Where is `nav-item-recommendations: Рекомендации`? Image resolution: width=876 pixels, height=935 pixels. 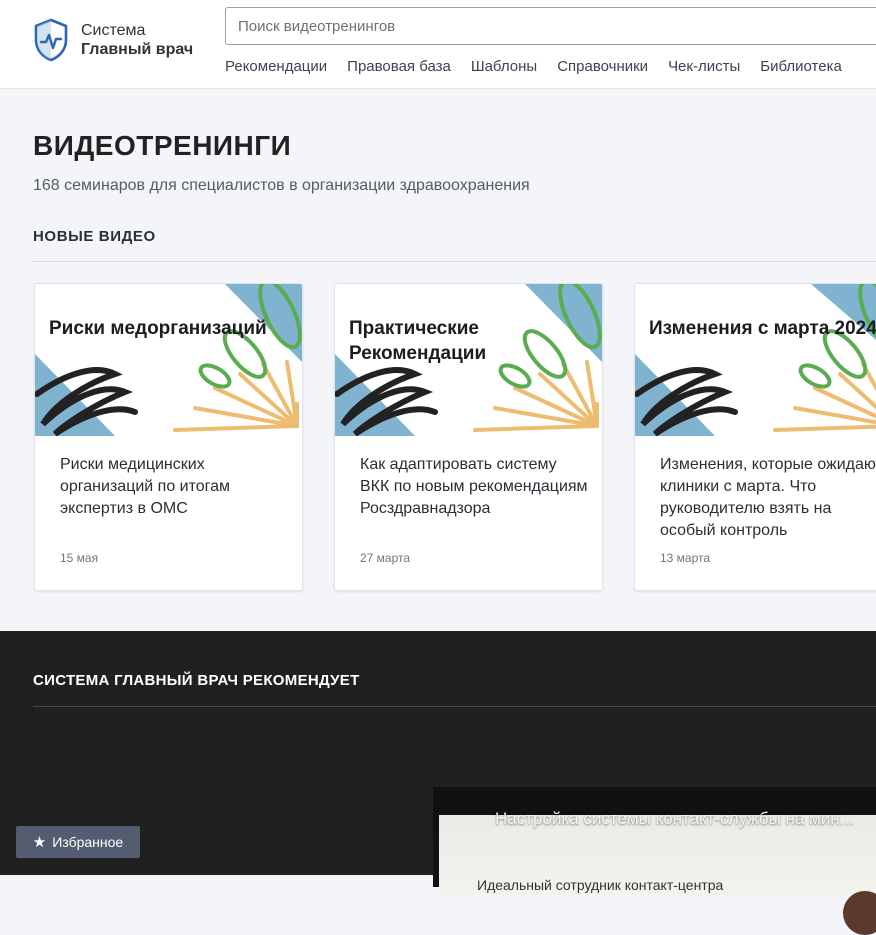 nav-item-recommendations: Рекомендации is located at coordinates (276, 66).